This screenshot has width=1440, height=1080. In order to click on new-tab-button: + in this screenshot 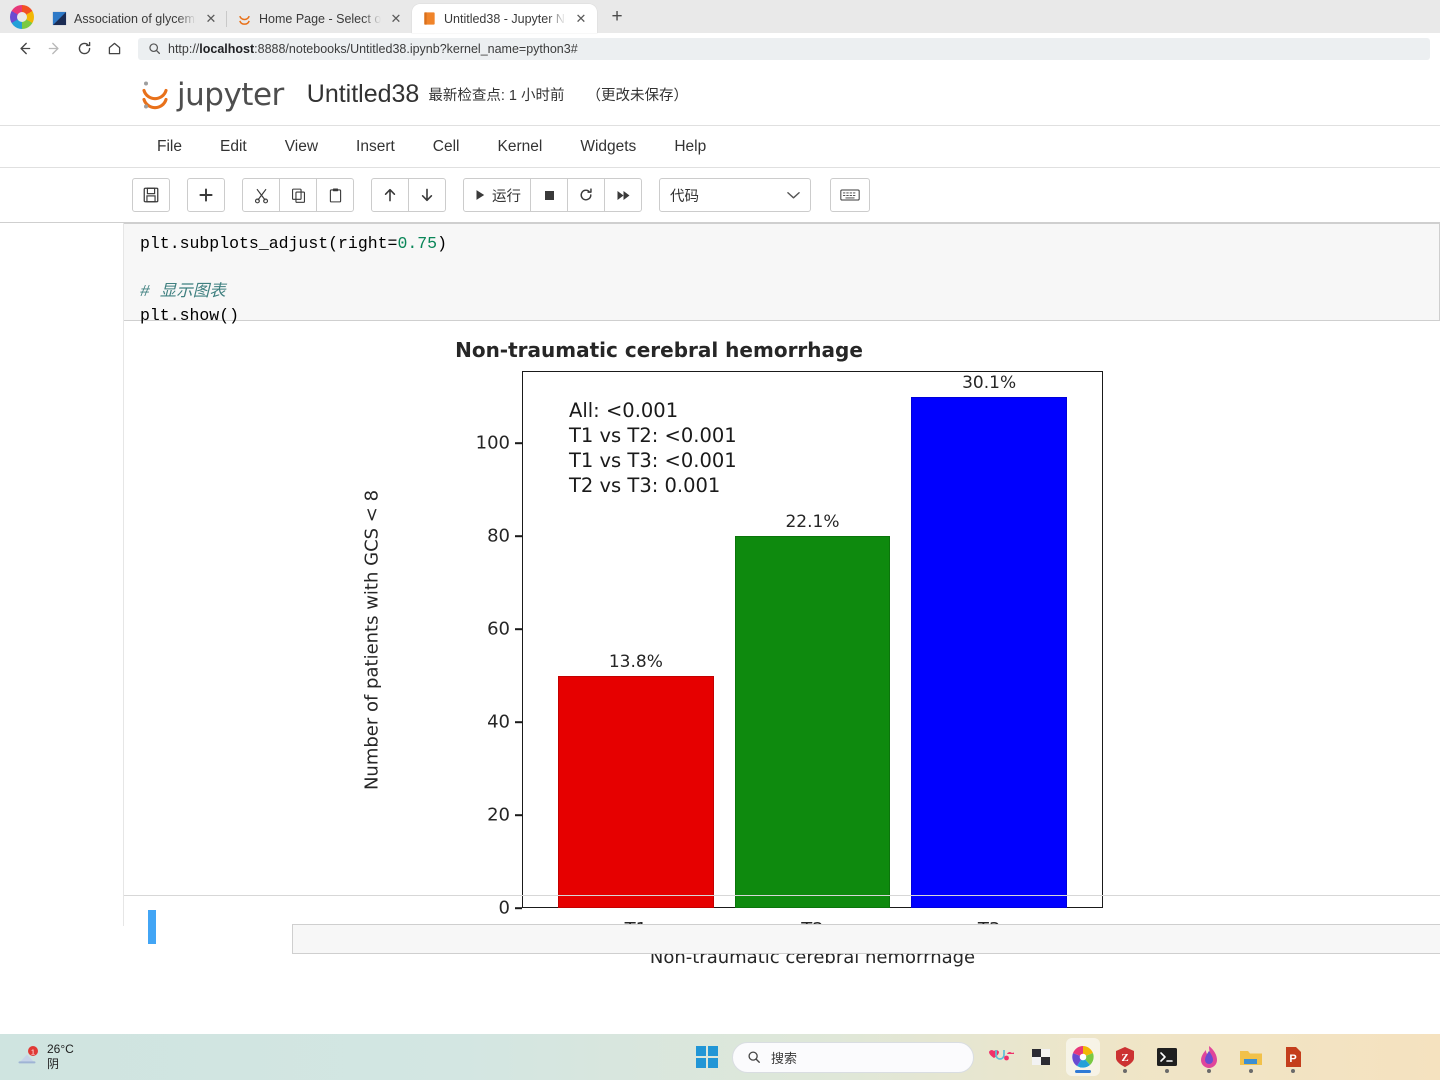, I will do `click(617, 17)`.